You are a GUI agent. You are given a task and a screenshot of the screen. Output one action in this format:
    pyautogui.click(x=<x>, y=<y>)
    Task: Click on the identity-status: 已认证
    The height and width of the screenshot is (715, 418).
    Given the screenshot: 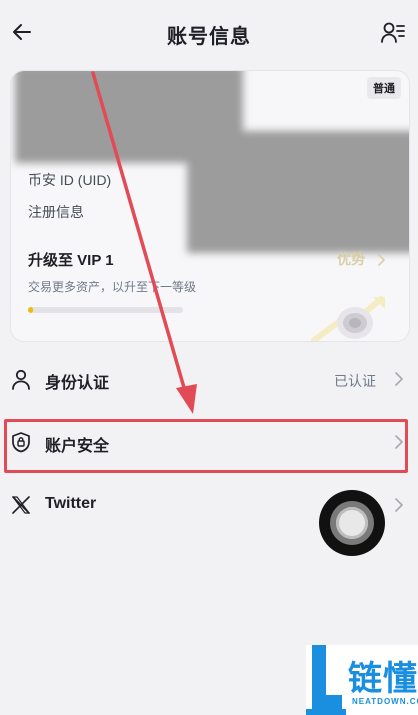 What is the action you would take?
    pyautogui.click(x=355, y=381)
    